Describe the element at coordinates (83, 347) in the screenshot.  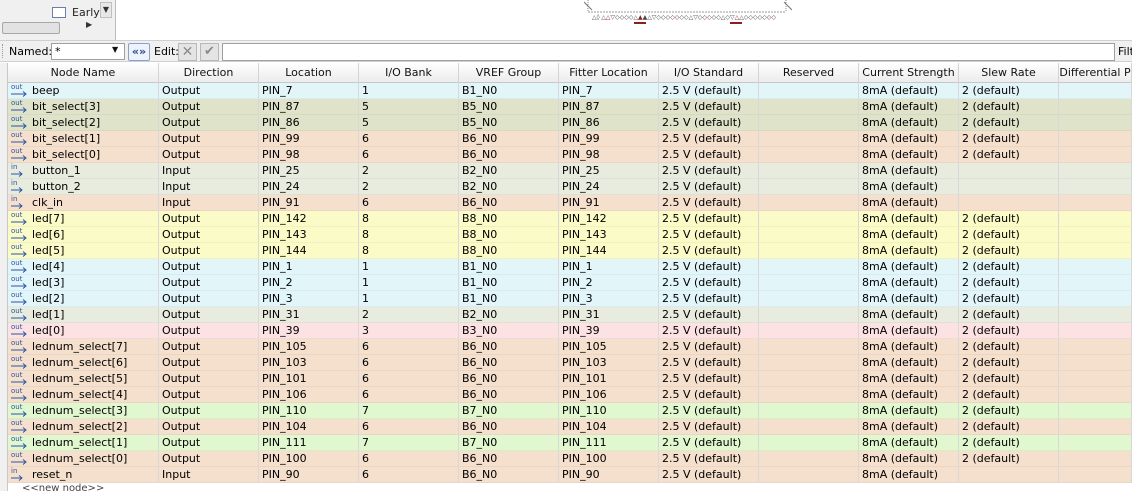
I see `node-name-cell: out lednum_select[7]` at that location.